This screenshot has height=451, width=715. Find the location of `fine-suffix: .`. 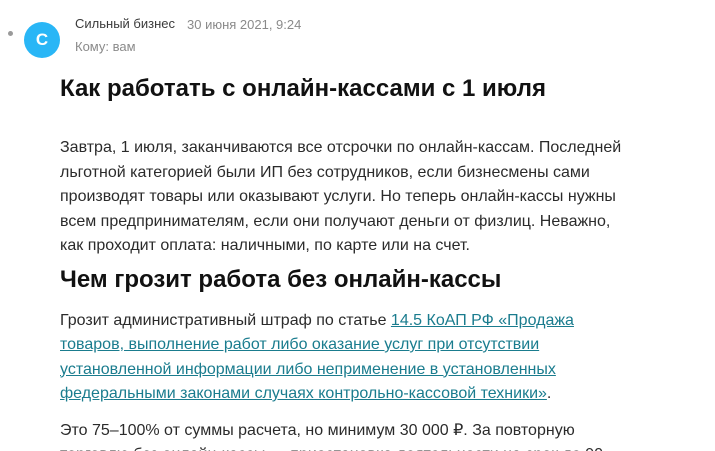

fine-suffix: . is located at coordinates (549, 393).